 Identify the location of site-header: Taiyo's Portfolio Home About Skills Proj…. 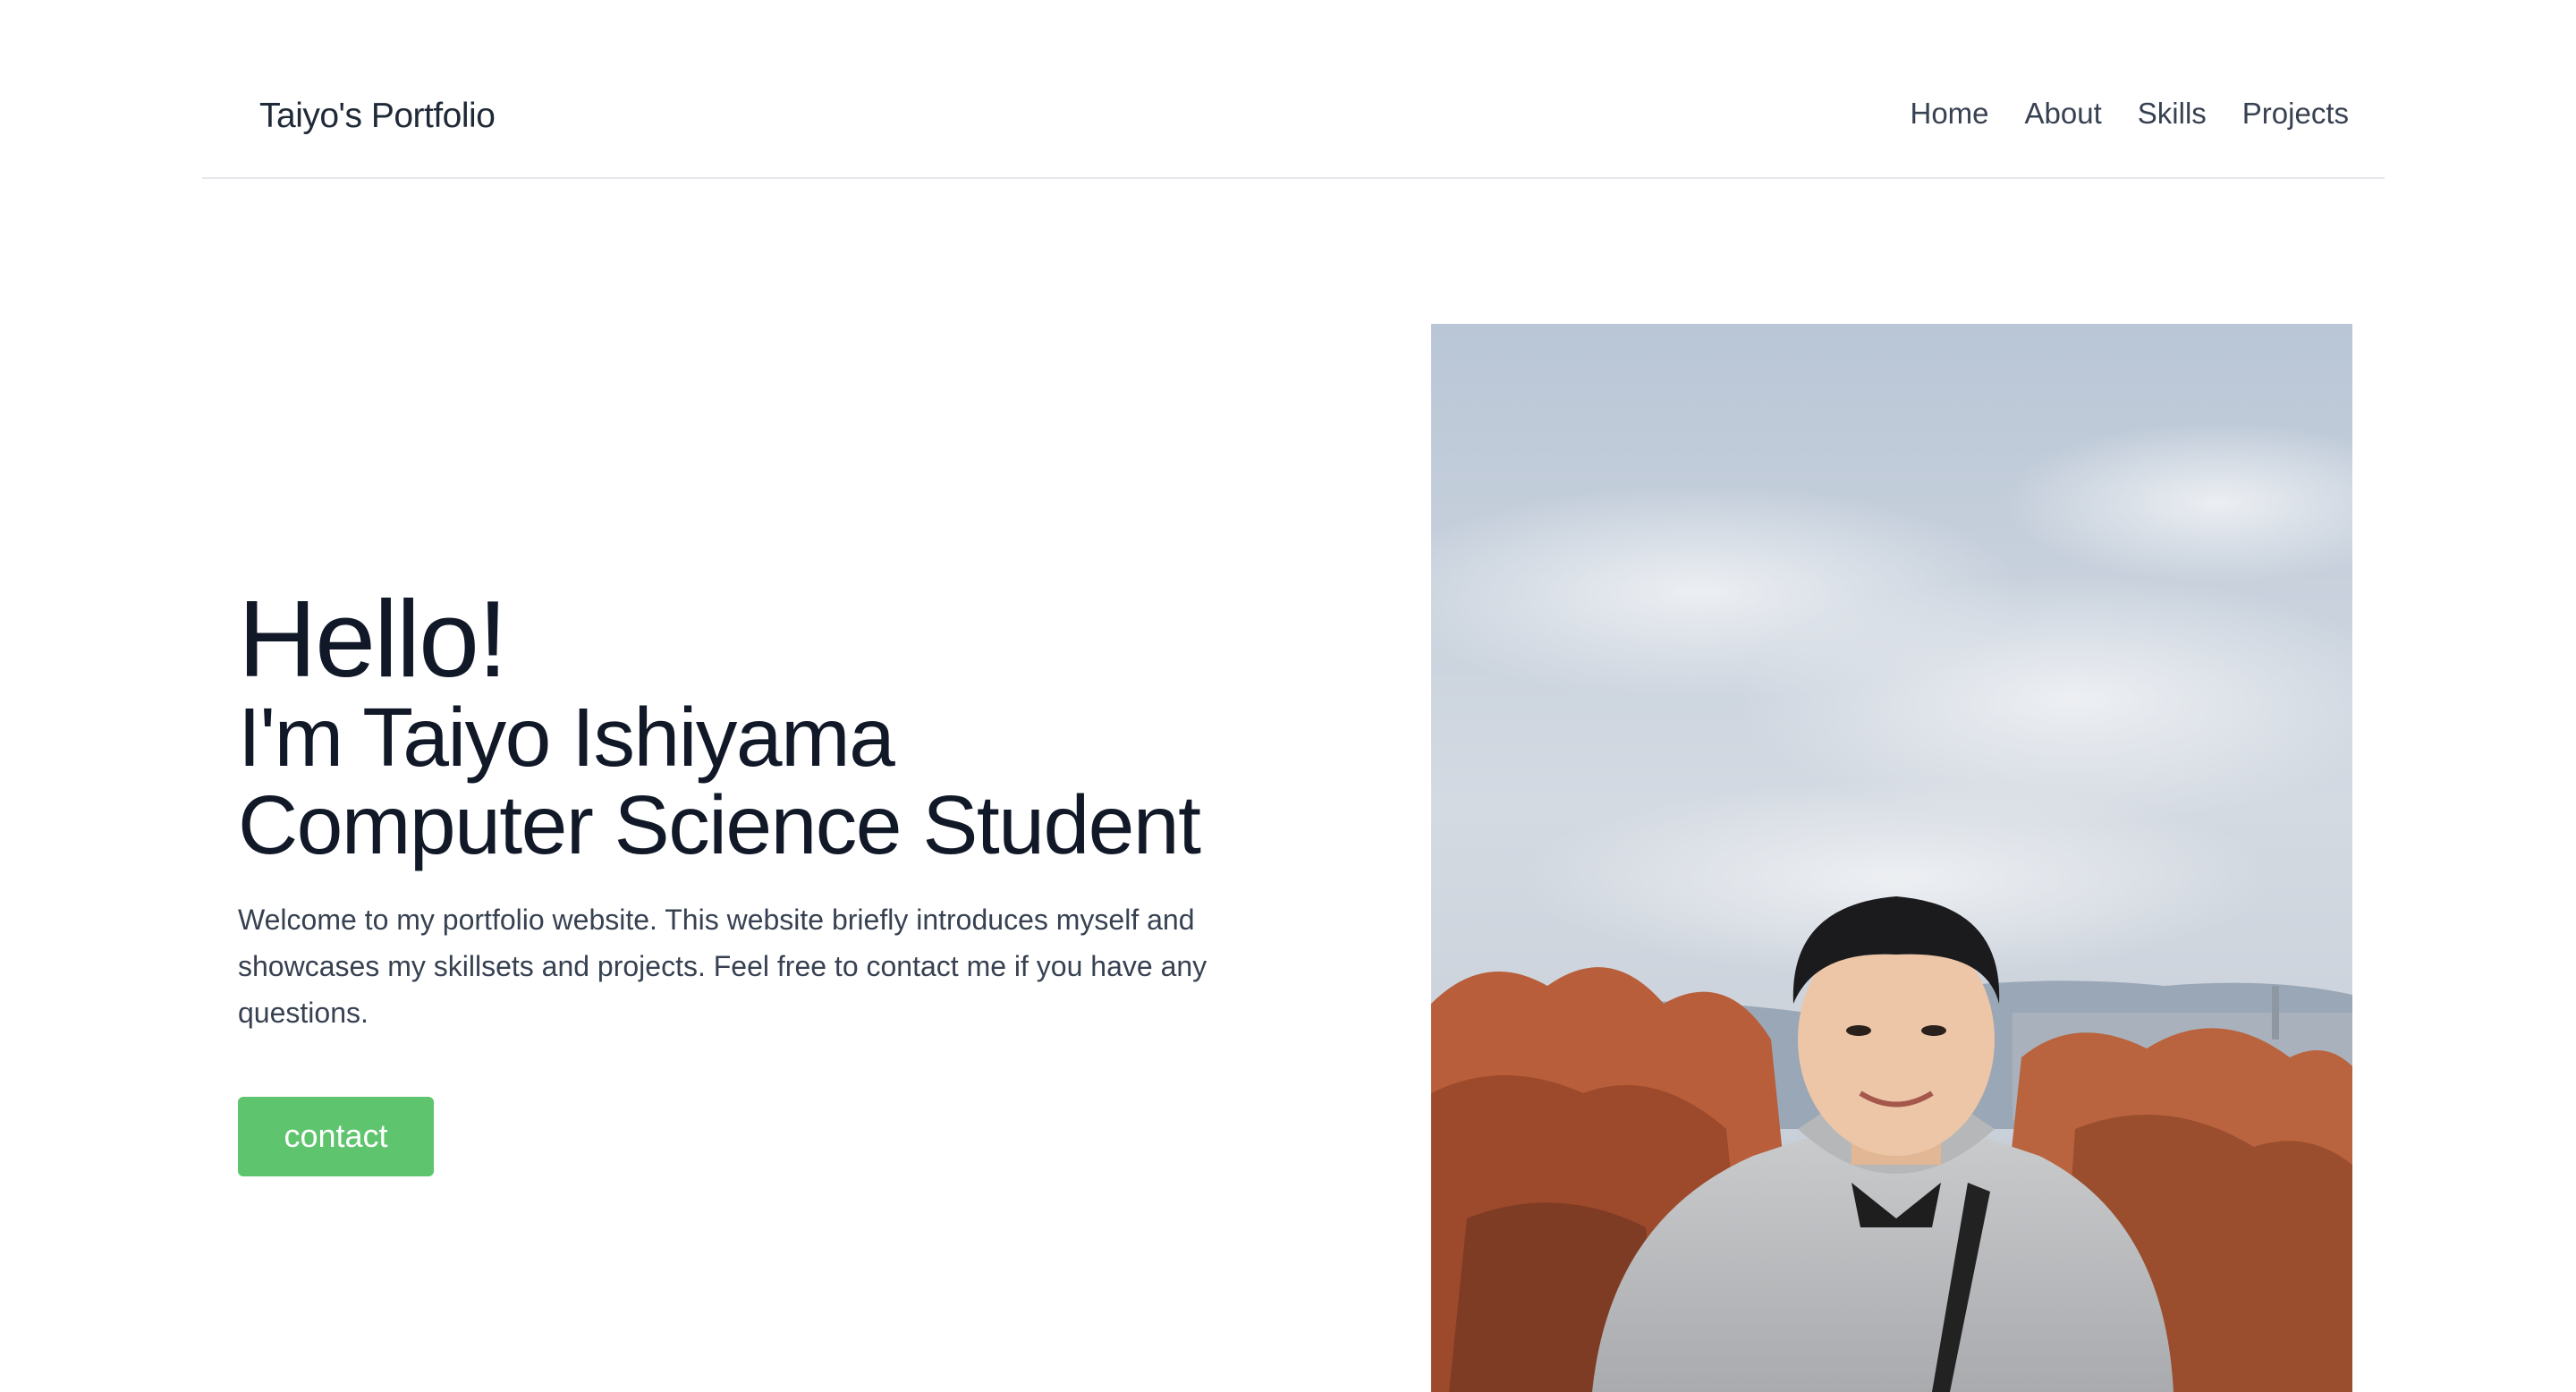
(1293, 89).